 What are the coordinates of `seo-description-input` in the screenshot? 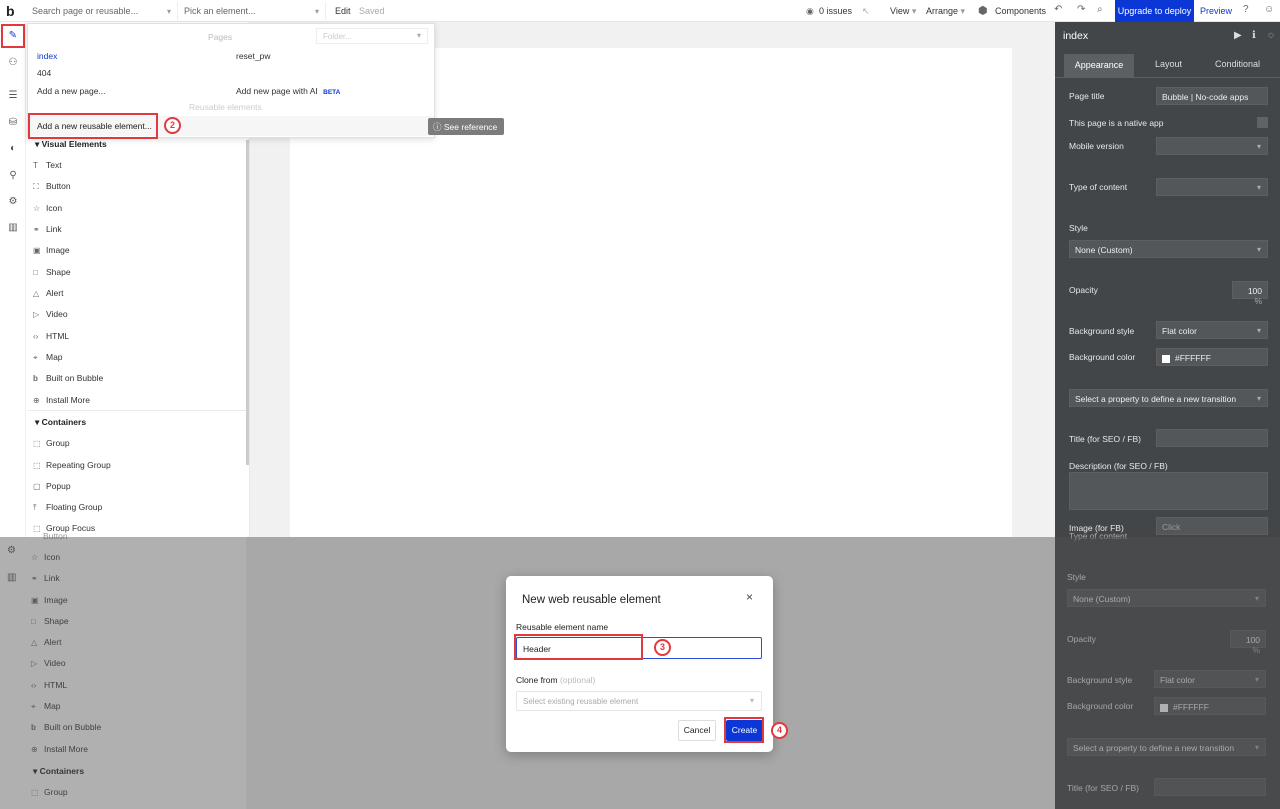 It's located at (1168, 491).